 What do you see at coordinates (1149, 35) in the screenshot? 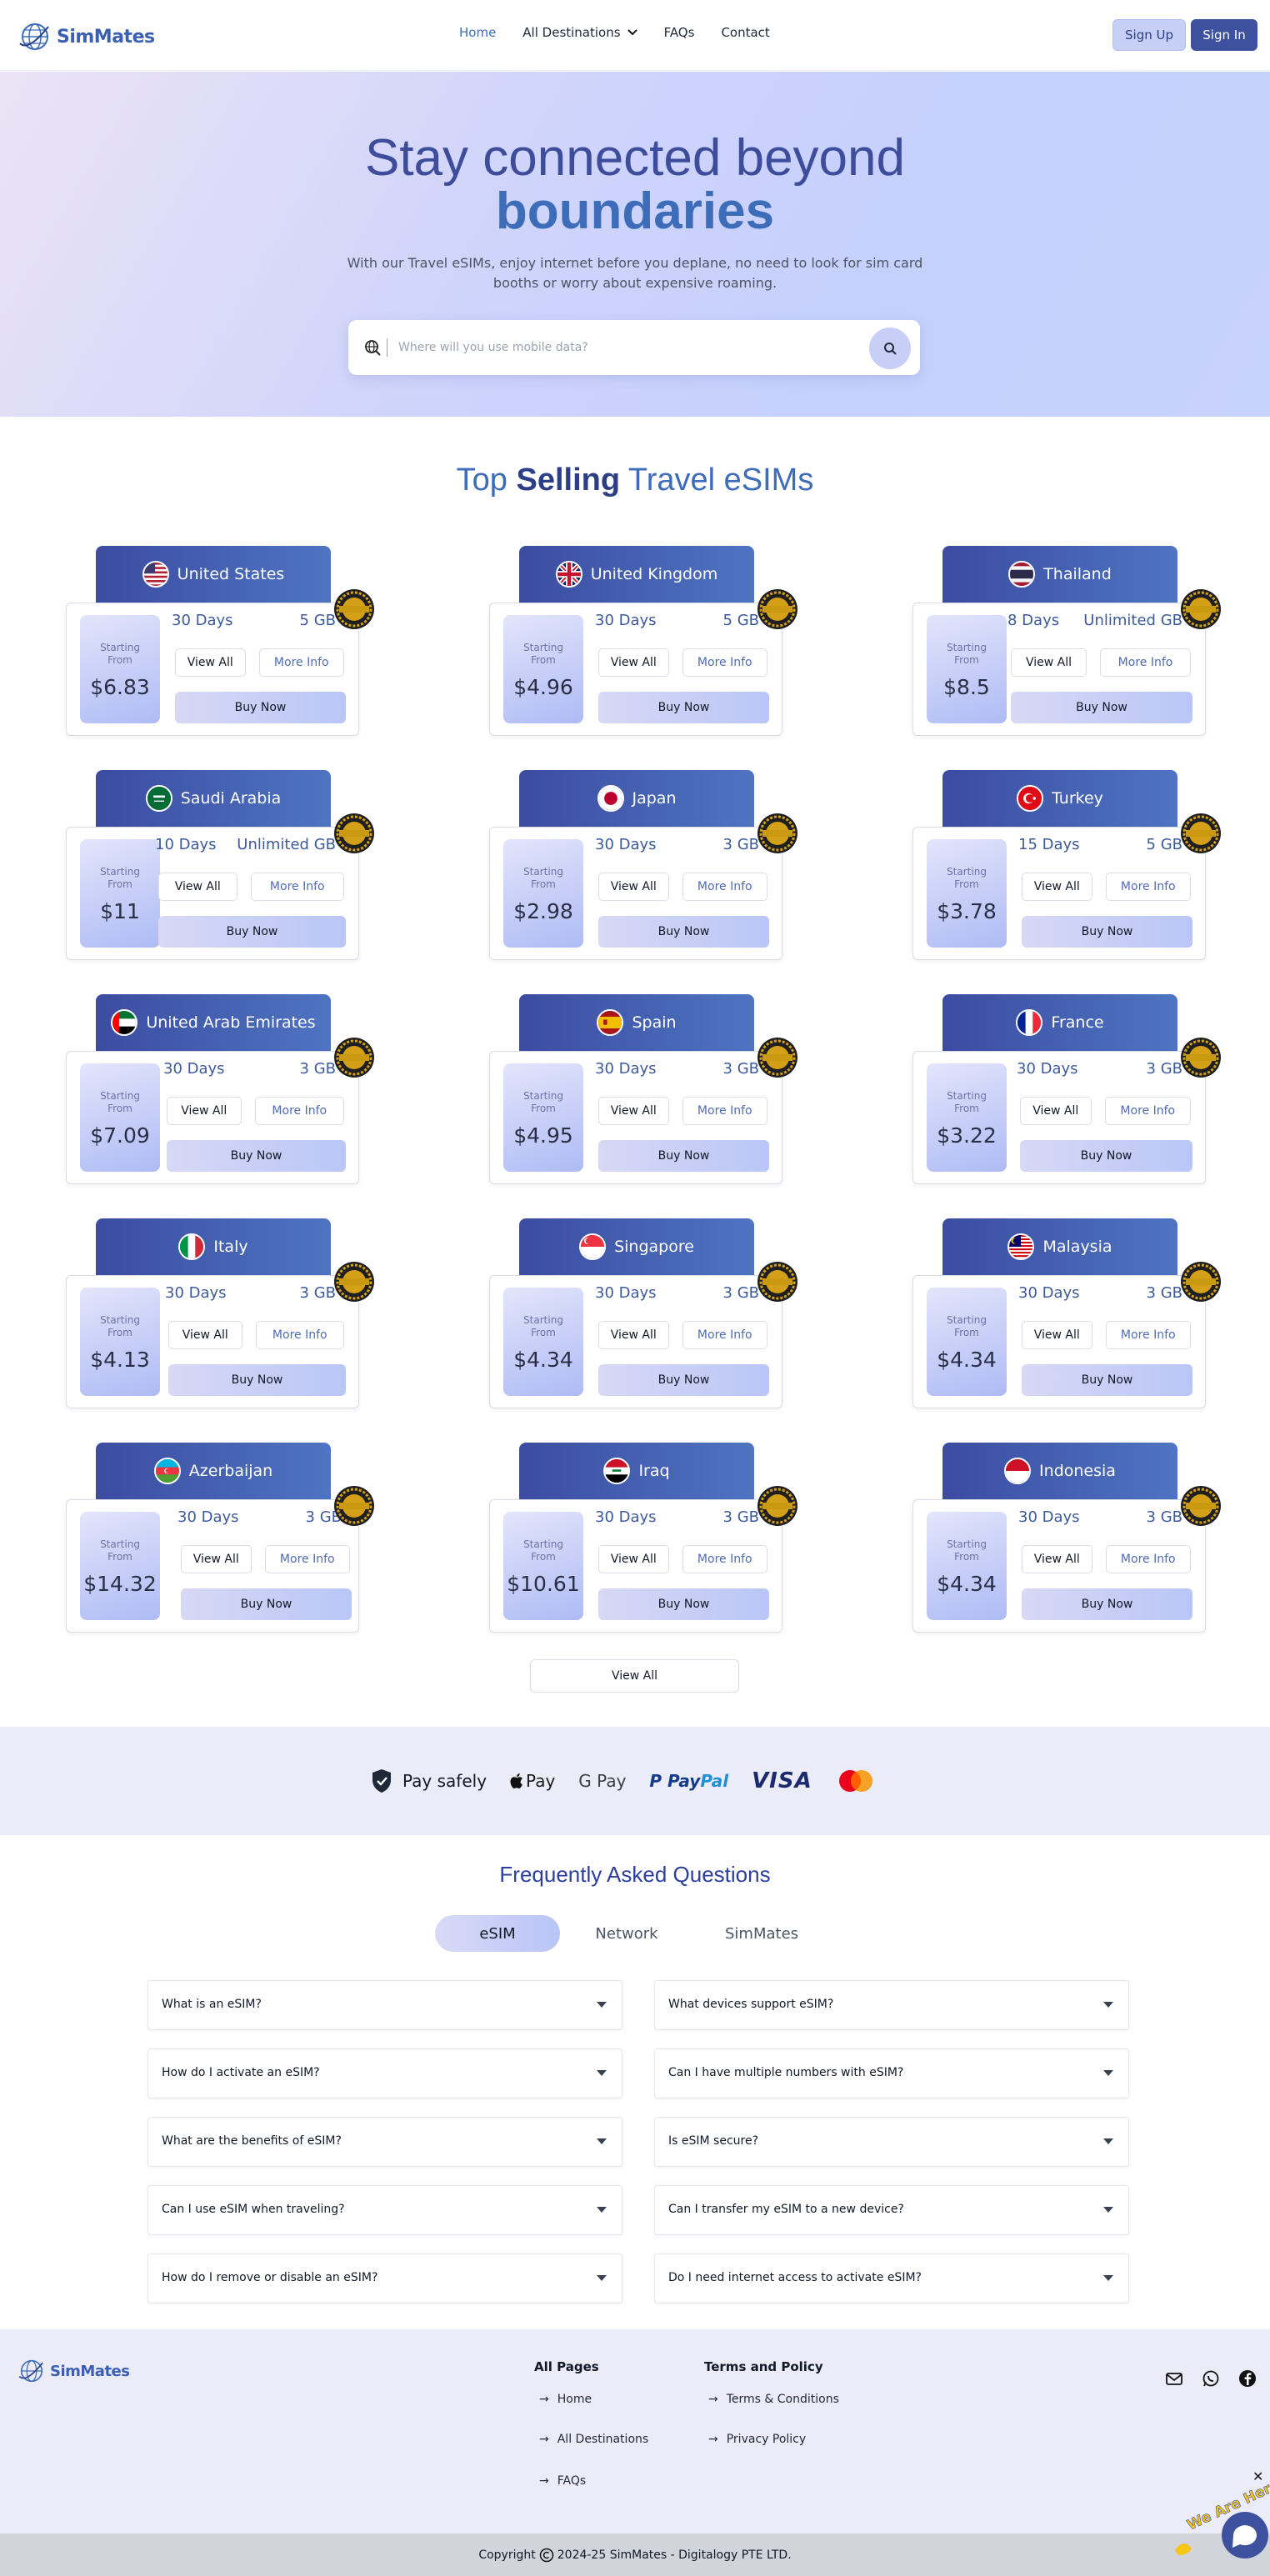
I see `sign-up-button: Sign Up` at bounding box center [1149, 35].